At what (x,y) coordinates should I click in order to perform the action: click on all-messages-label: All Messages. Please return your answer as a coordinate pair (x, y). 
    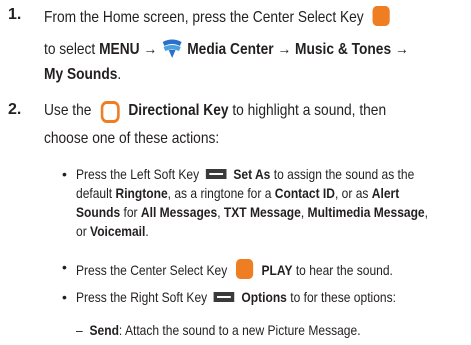
    Looking at the image, I should click on (179, 212).